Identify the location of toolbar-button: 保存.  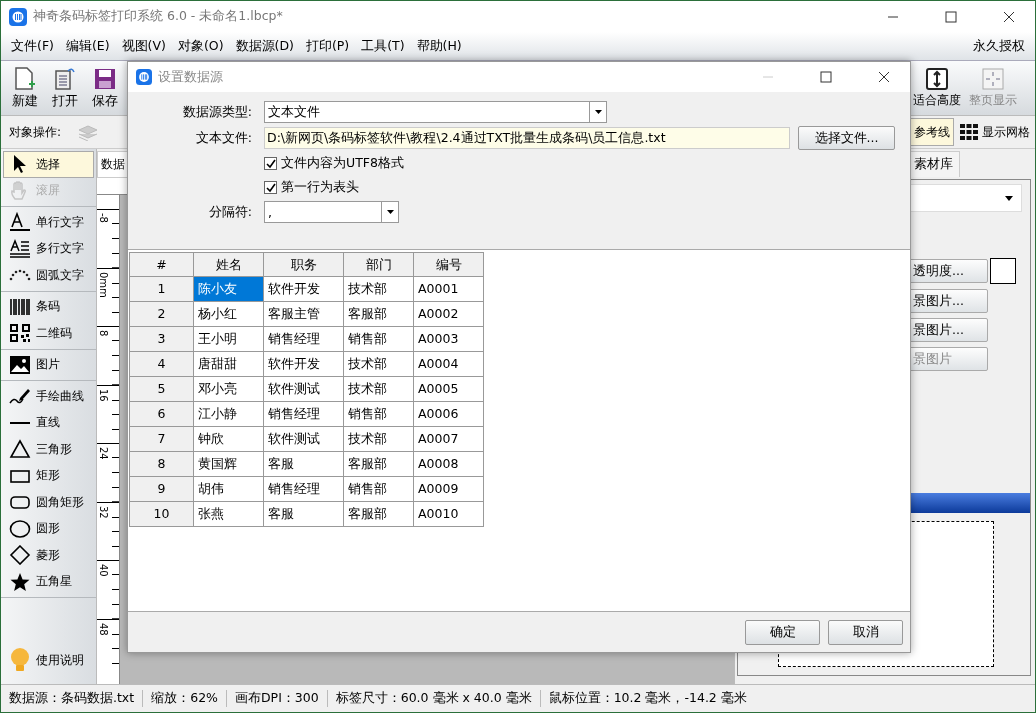
(105, 88).